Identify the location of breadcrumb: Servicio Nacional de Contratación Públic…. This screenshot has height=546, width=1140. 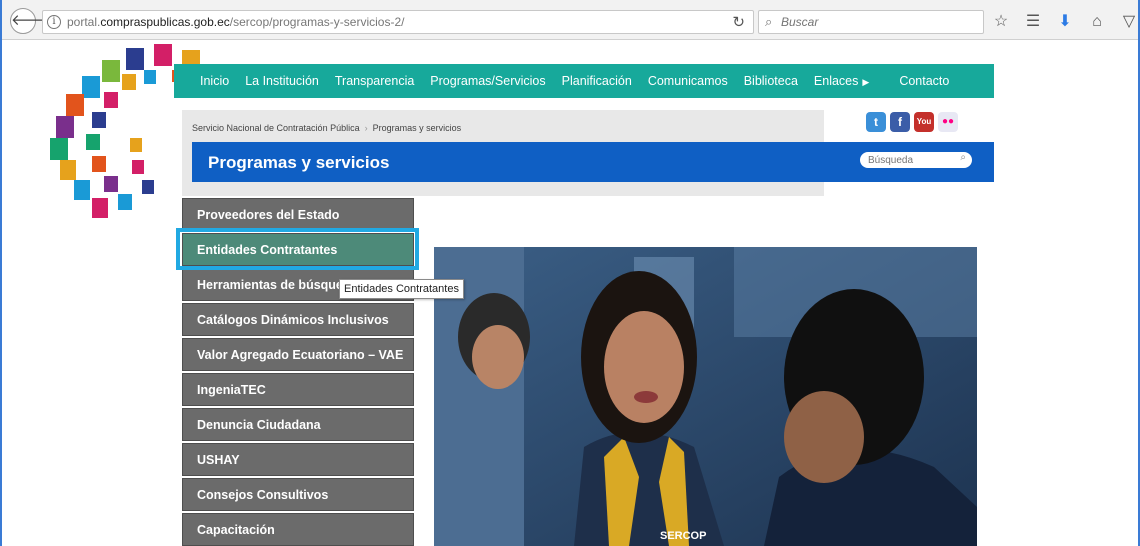
(326, 128).